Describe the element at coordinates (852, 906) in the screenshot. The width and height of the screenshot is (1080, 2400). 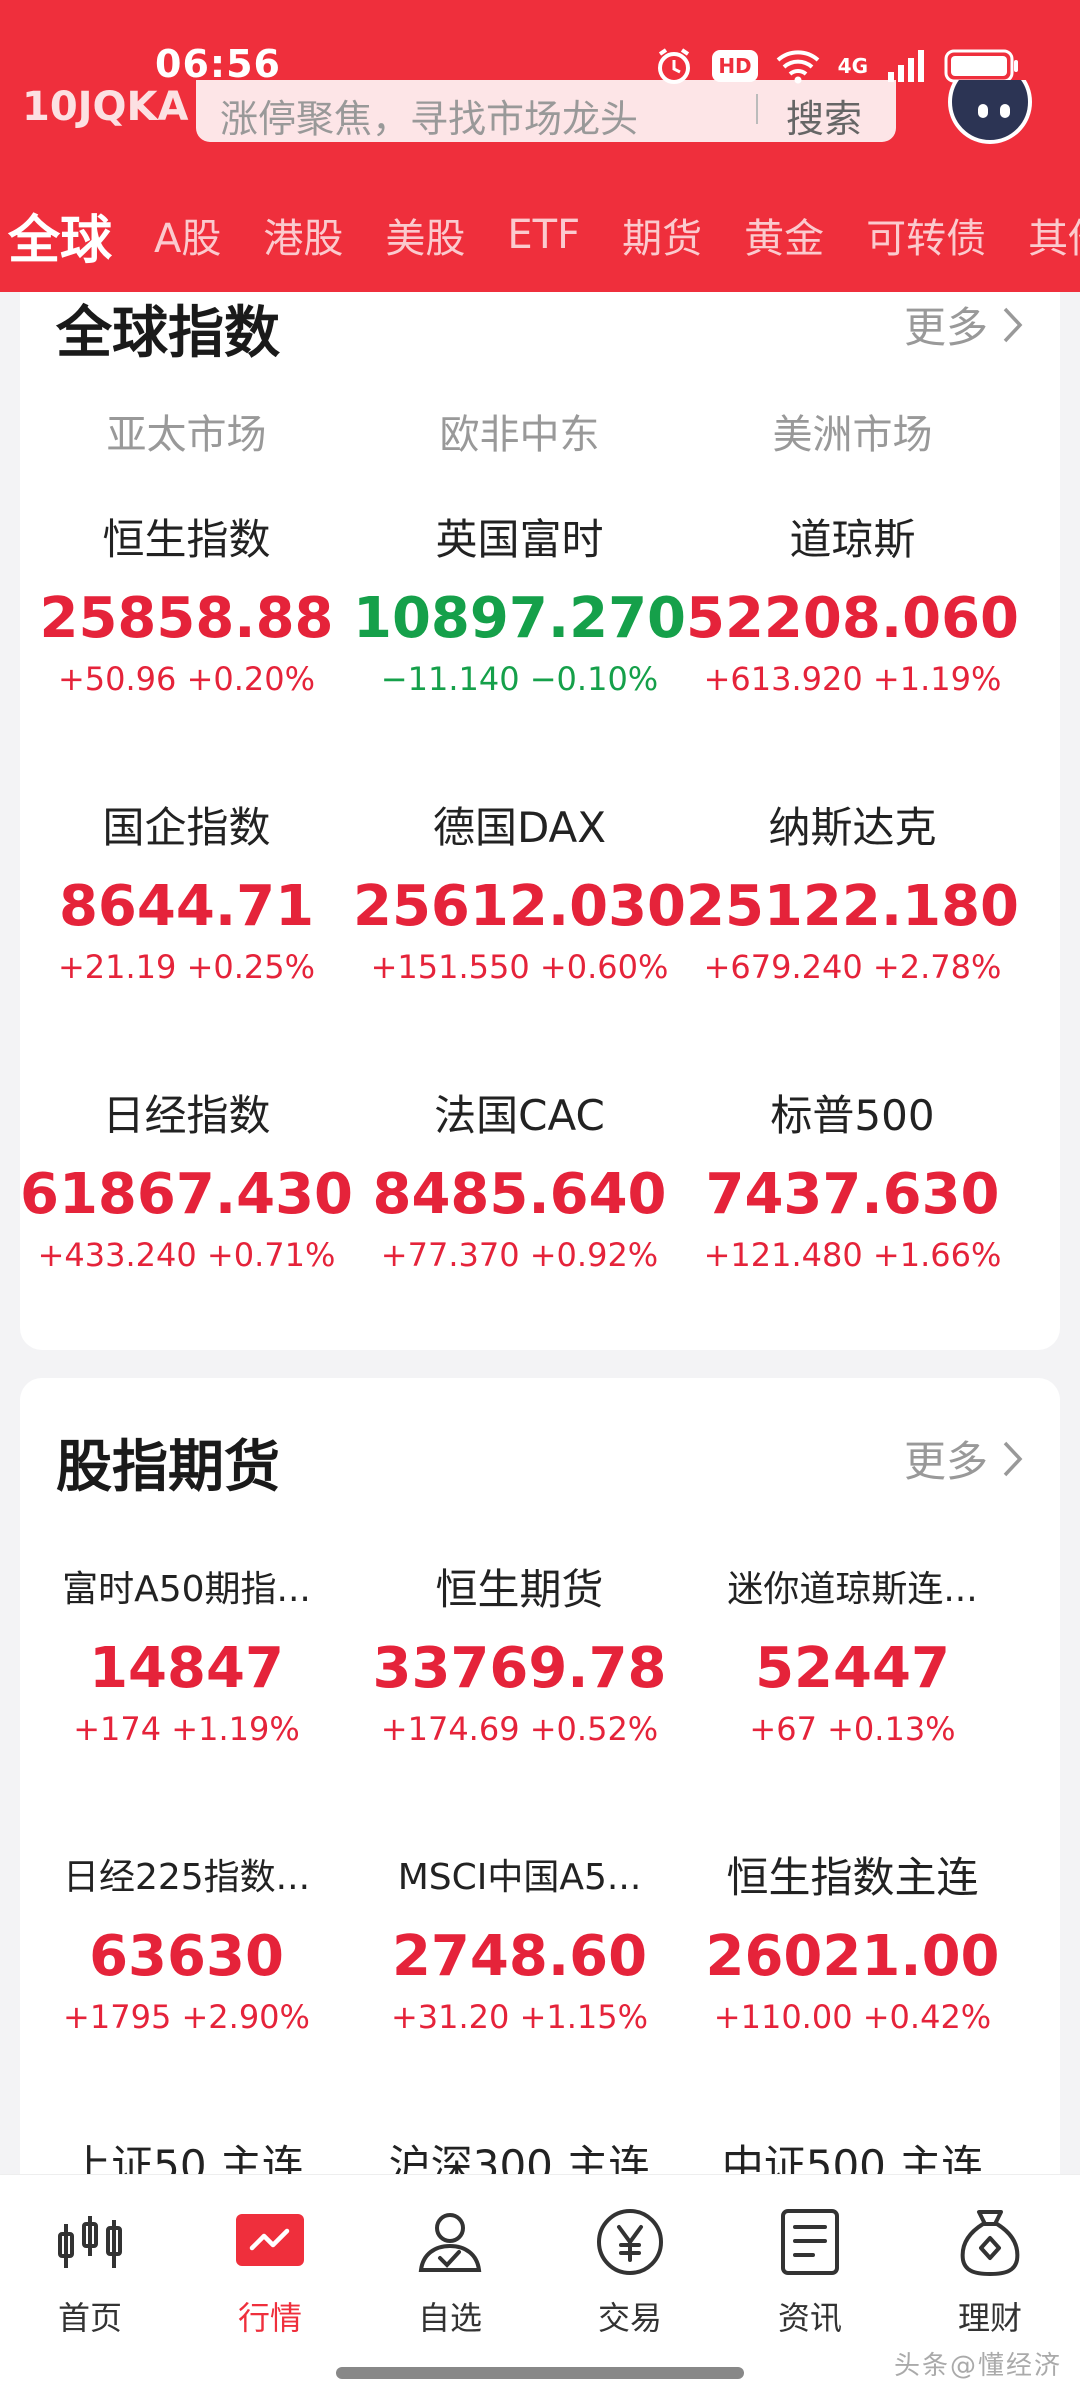
I see `index-value: 25122.180` at that location.